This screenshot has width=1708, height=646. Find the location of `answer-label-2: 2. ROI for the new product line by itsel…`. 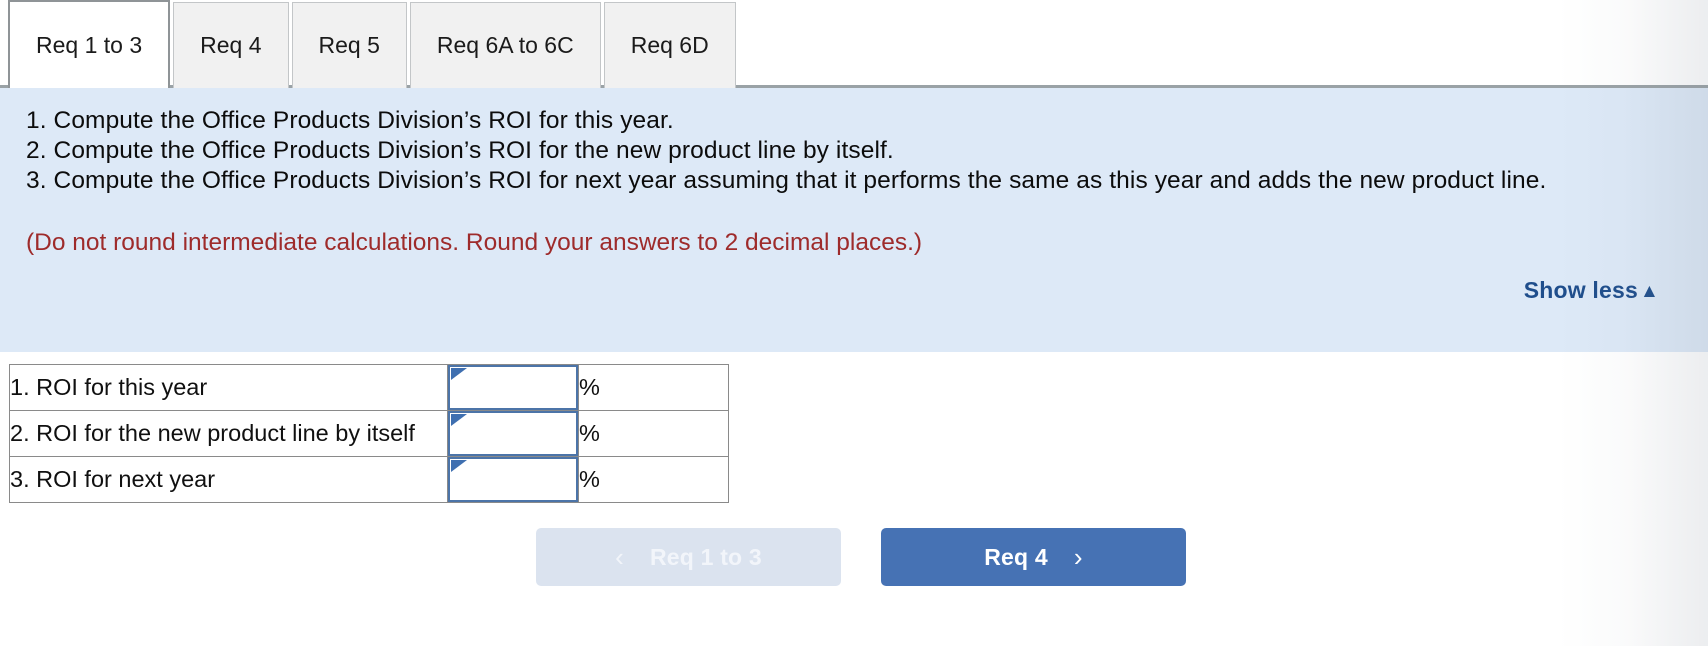

answer-label-2: 2. ROI for the new product line by itsel… is located at coordinates (228, 433).